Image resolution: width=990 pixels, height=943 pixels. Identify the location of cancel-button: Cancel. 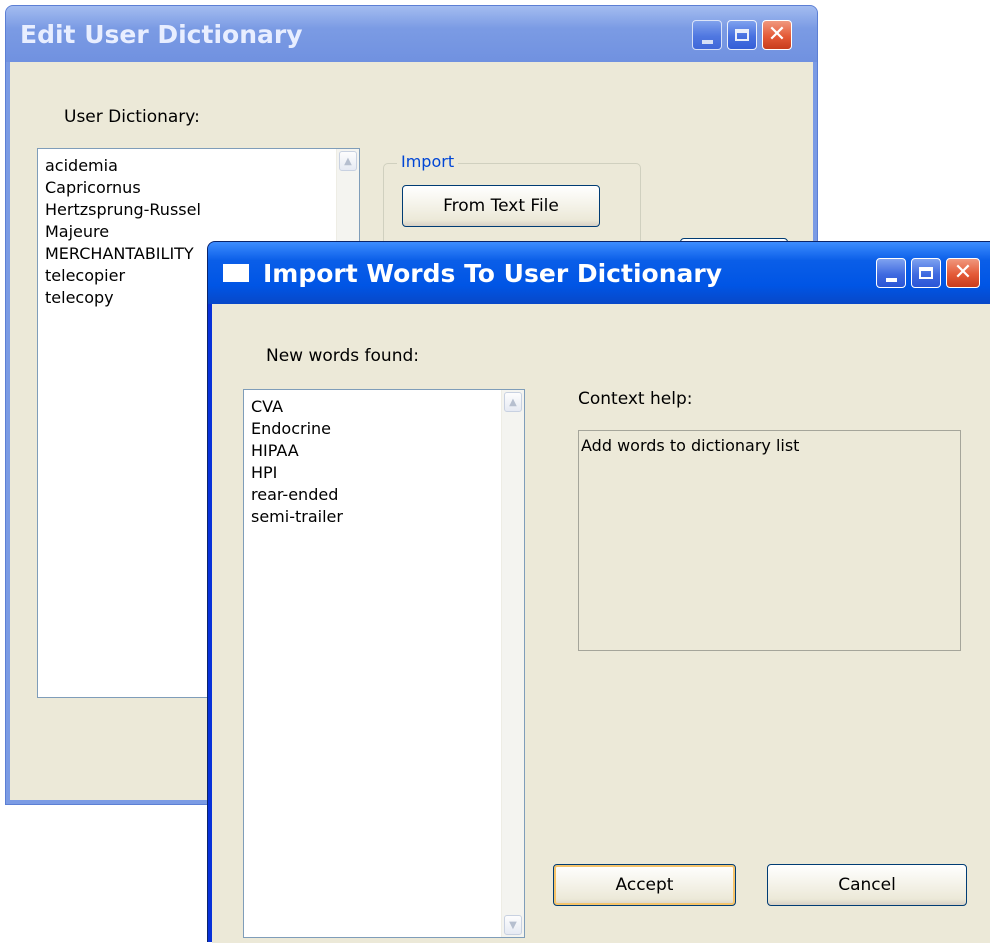
(867, 885).